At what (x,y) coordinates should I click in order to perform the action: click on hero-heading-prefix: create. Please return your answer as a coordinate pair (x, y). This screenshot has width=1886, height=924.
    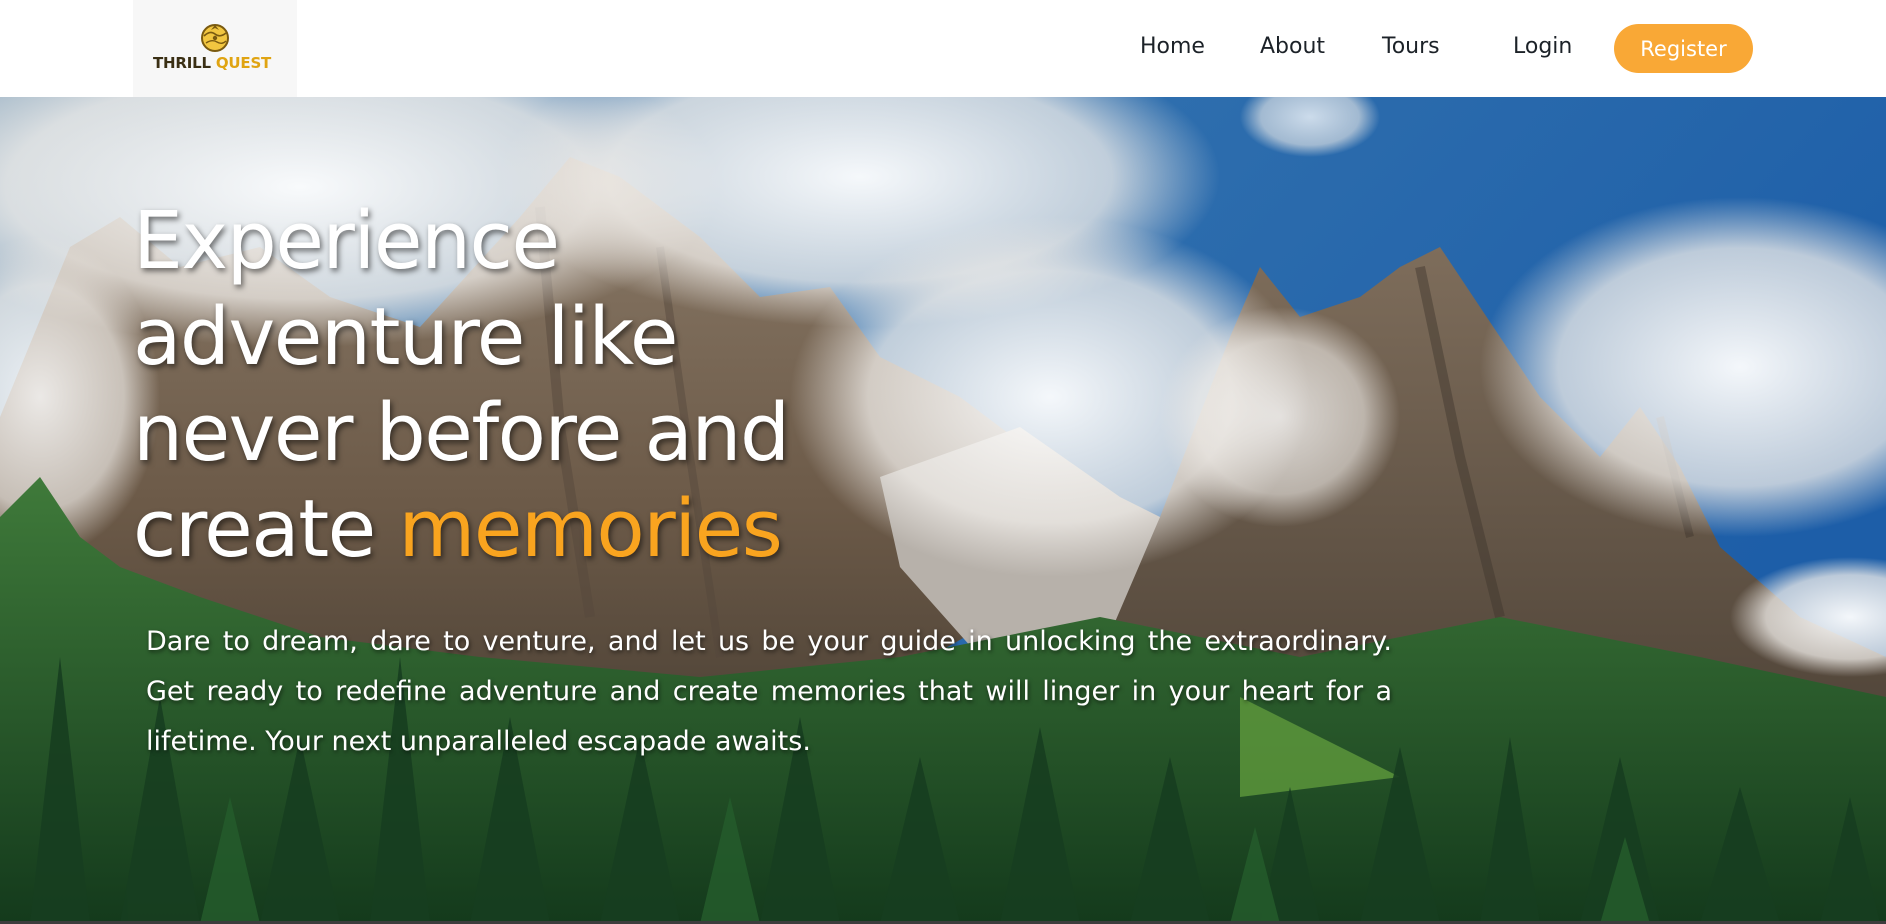
    Looking at the image, I should click on (266, 529).